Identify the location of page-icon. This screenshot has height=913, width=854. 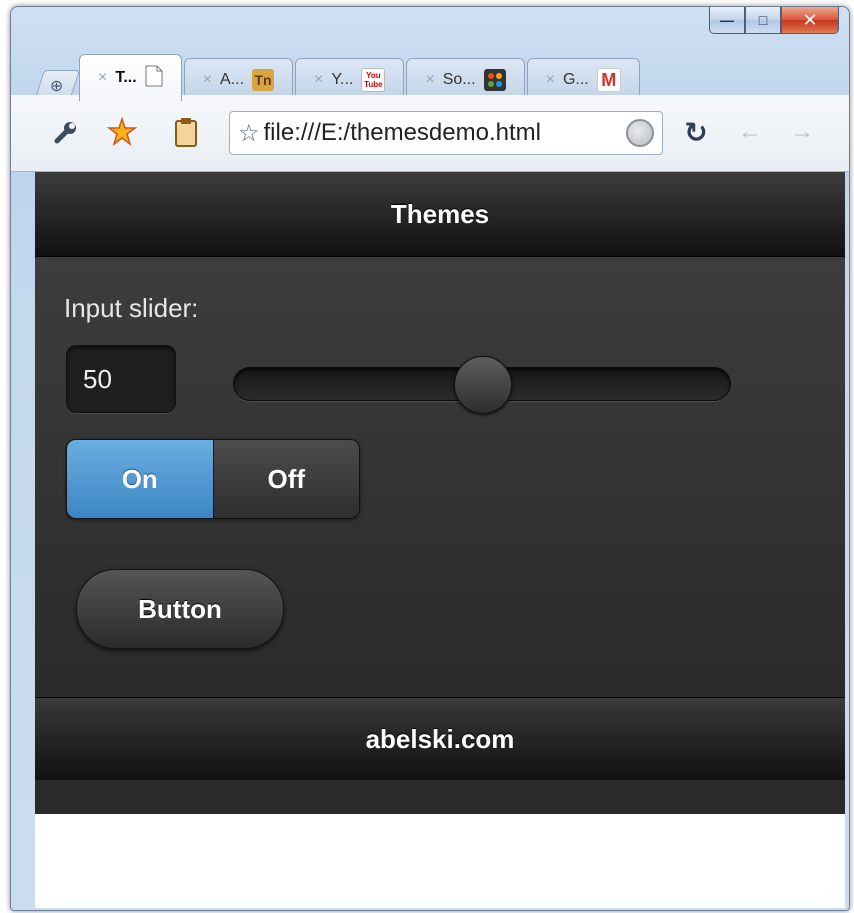
(154, 78).